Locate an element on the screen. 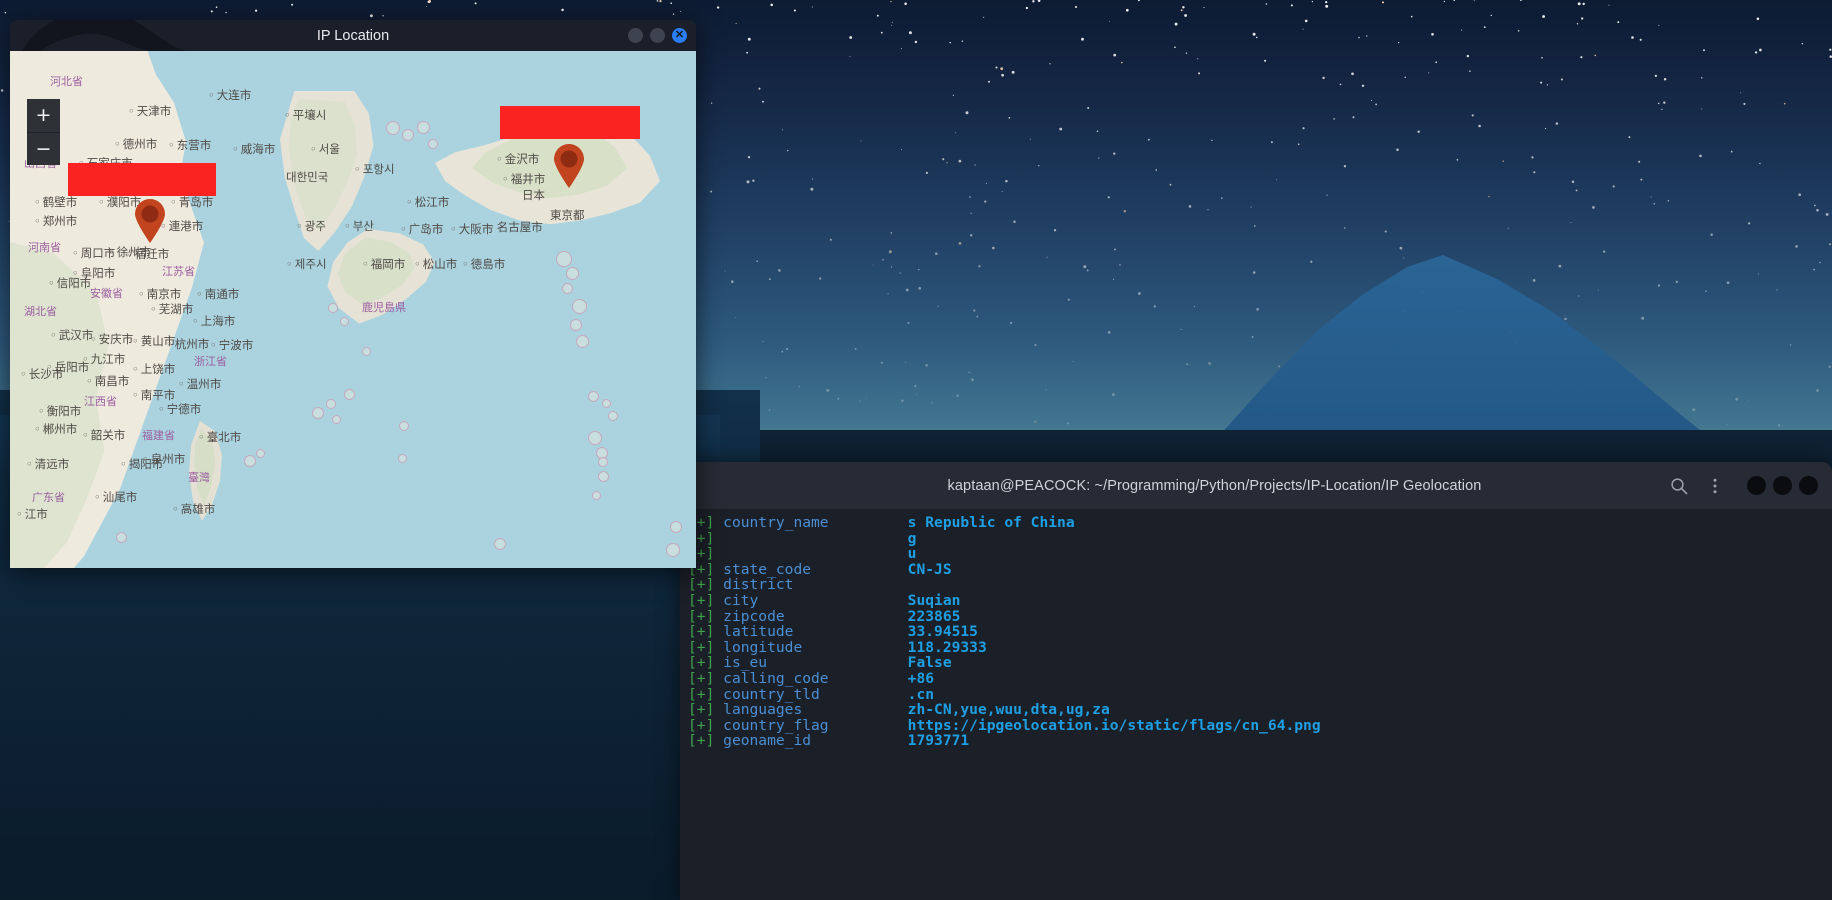  map-label: 湖北省 is located at coordinates (40, 311).